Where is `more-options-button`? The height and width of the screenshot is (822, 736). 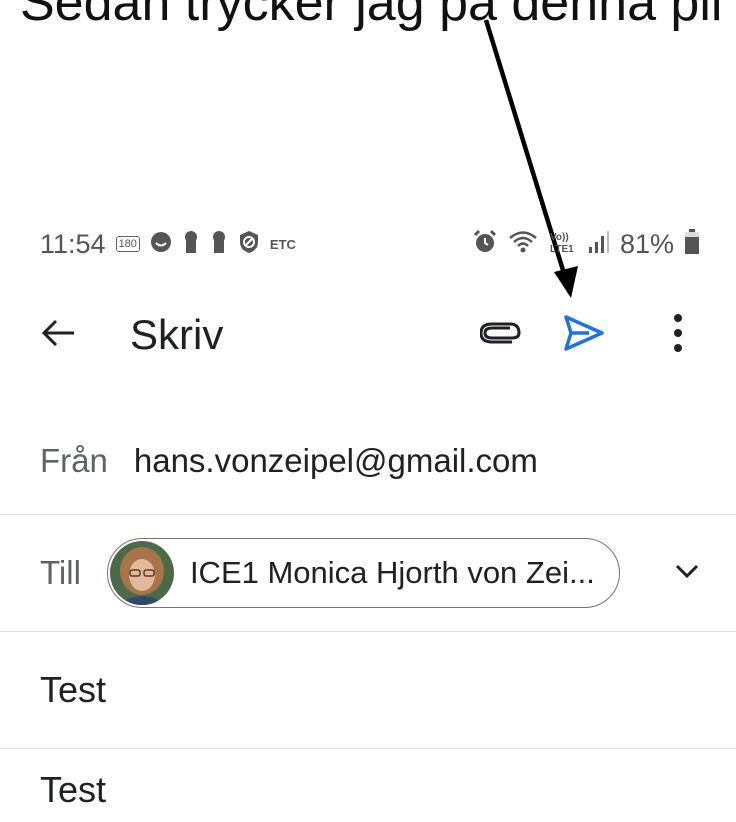
more-options-button is located at coordinates (678, 335).